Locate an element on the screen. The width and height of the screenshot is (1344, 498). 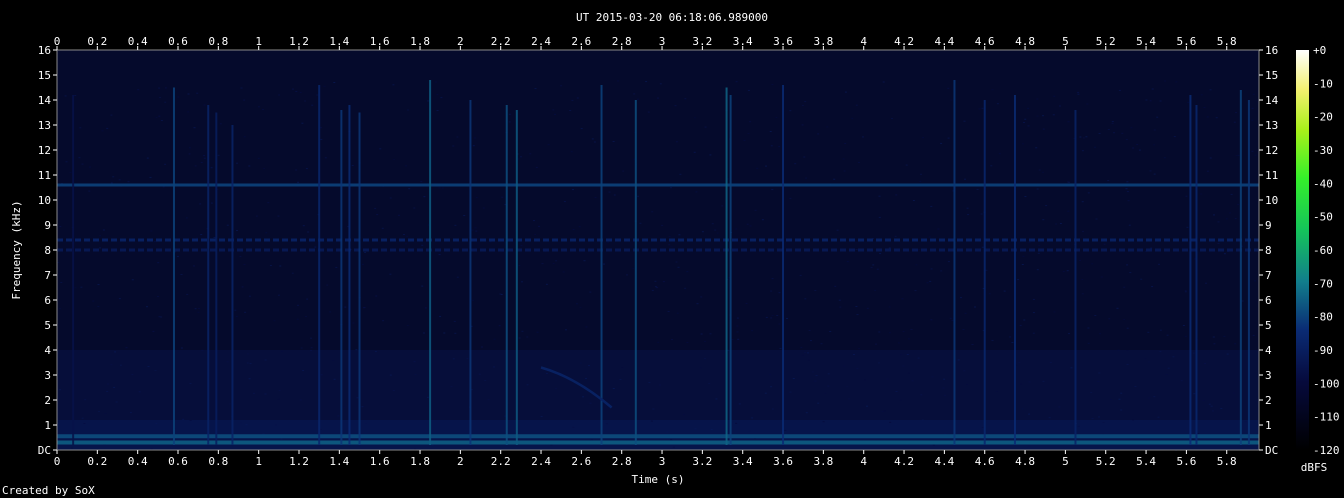
y-tick-label-right: 16 is located at coordinates (1271, 50).